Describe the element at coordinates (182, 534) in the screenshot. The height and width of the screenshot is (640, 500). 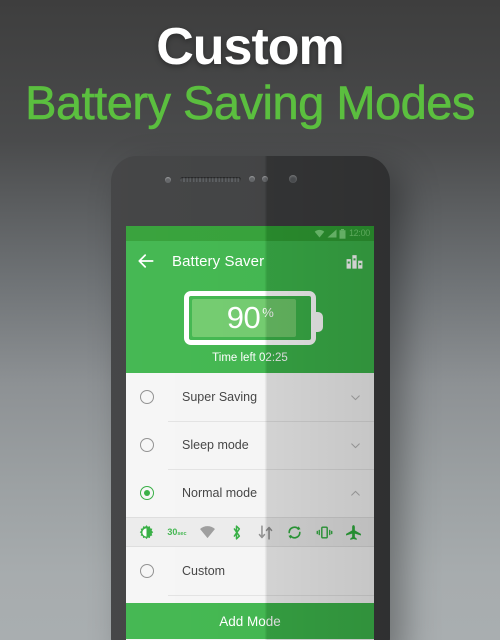
I see `timeout-unit: sec` at that location.